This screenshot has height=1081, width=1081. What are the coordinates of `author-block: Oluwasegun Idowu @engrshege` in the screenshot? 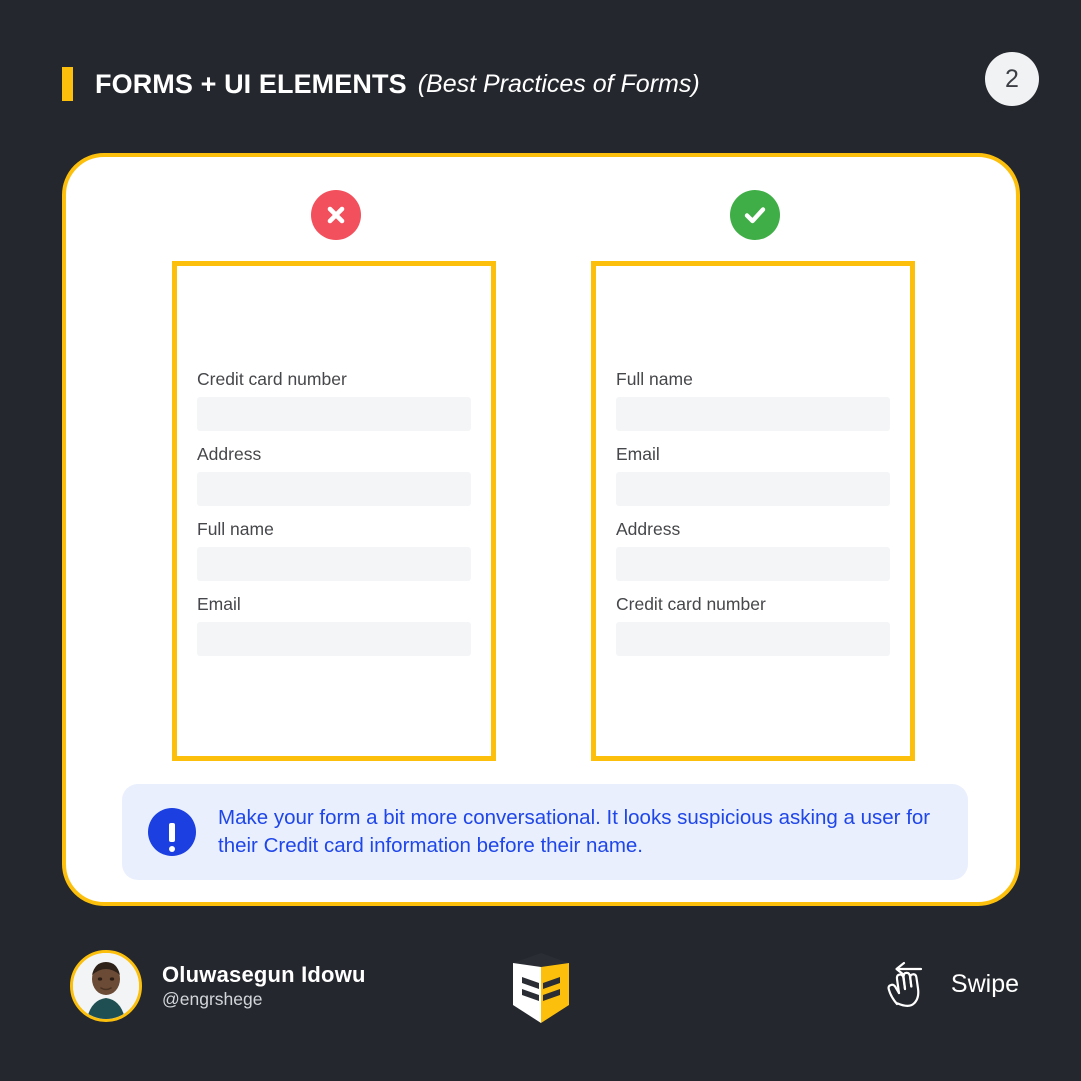 It's located at (218, 986).